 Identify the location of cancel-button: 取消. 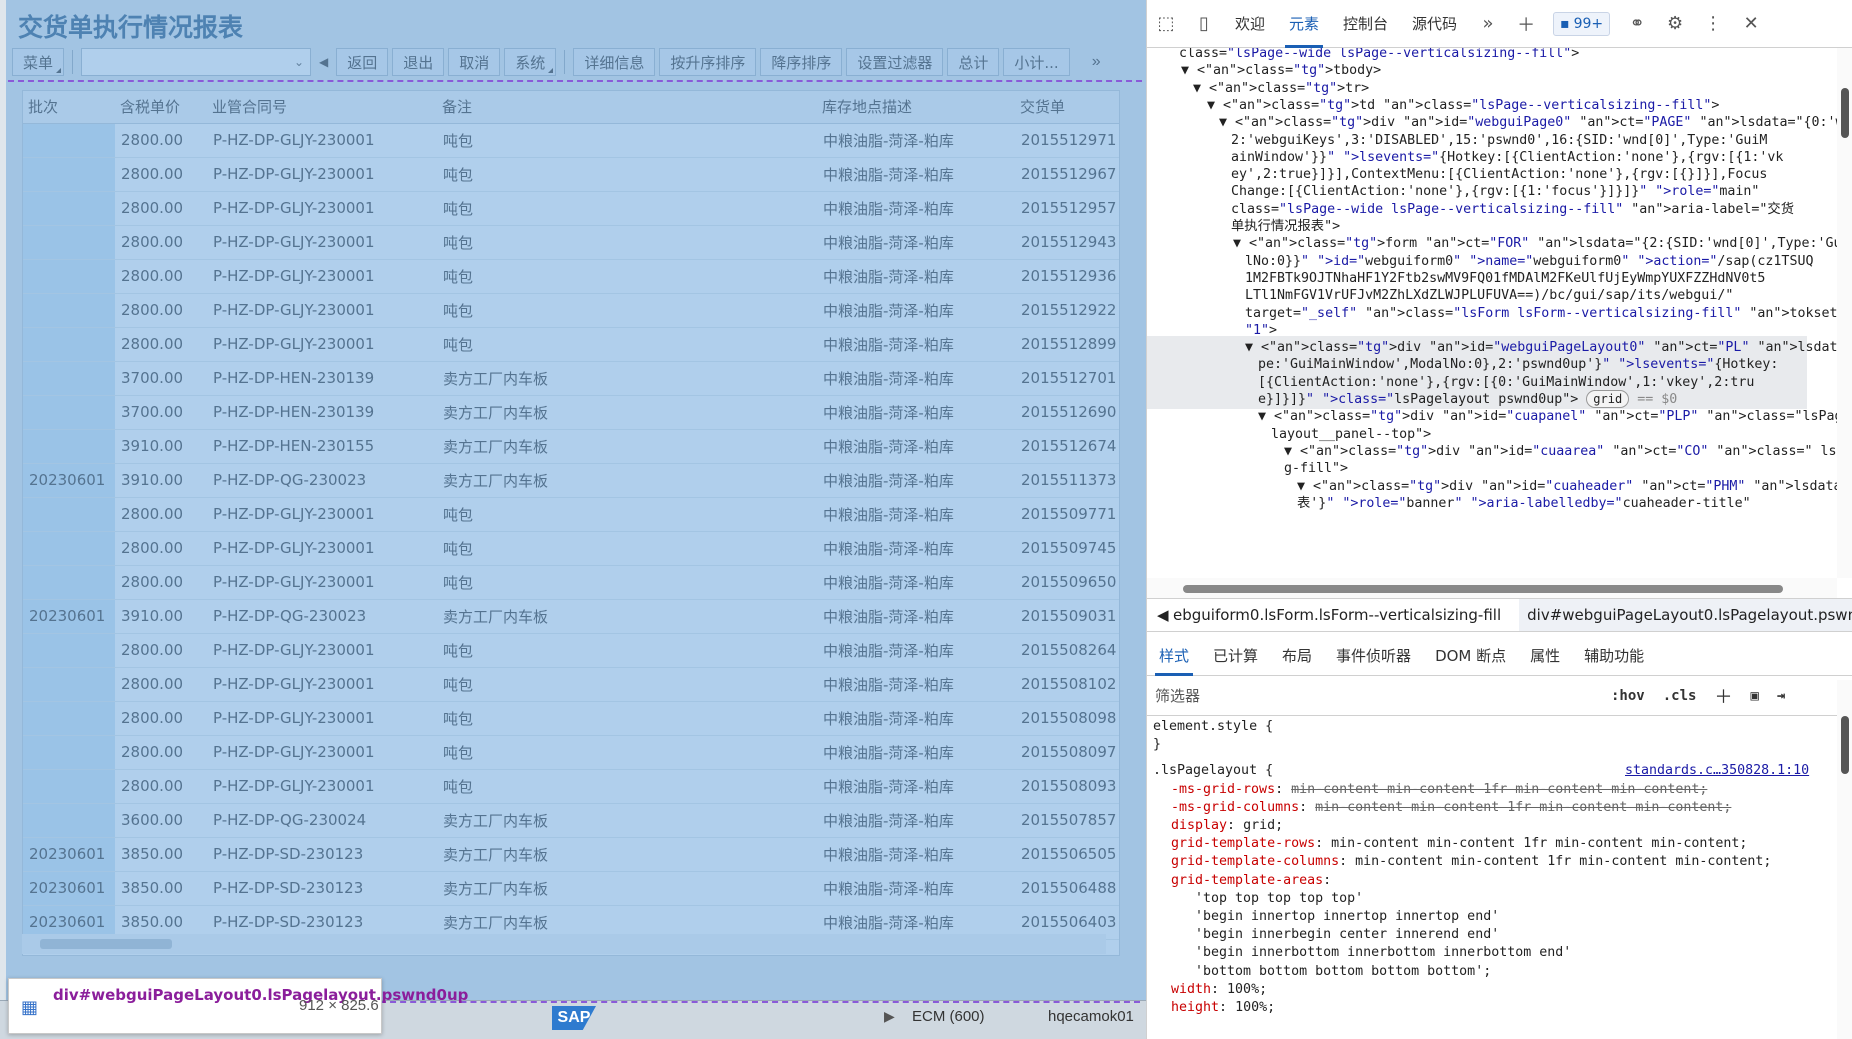
(474, 62).